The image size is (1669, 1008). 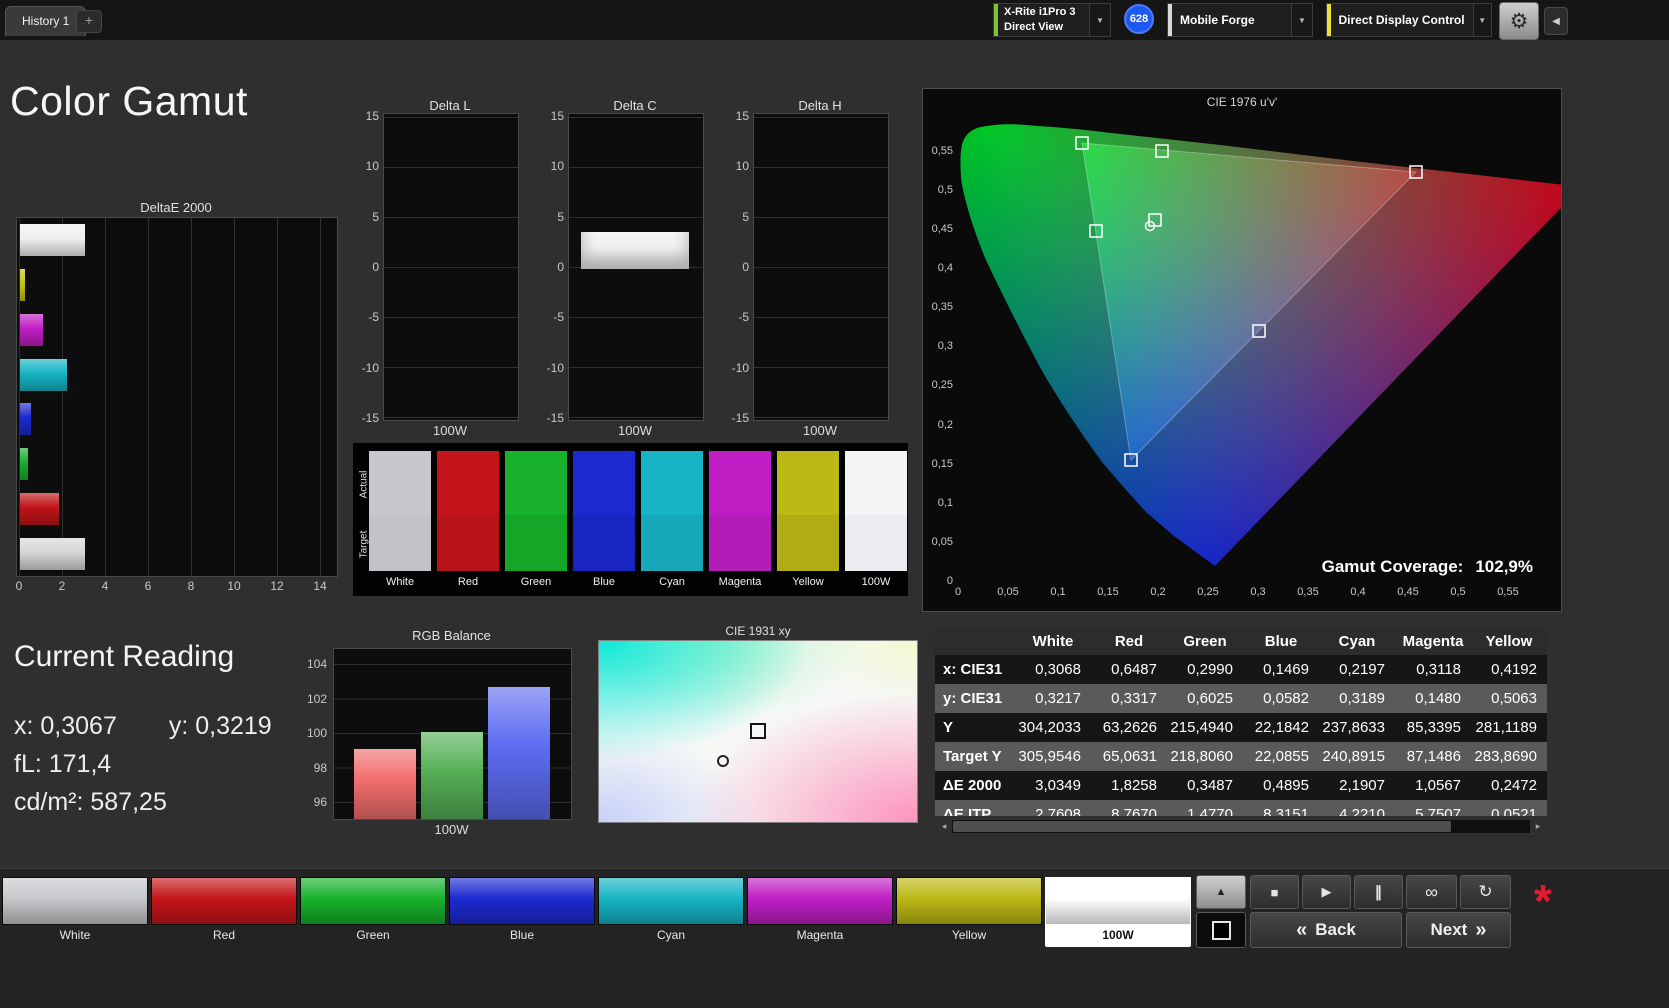 I want to click on stop-icon: ■, so click(x=1274, y=892).